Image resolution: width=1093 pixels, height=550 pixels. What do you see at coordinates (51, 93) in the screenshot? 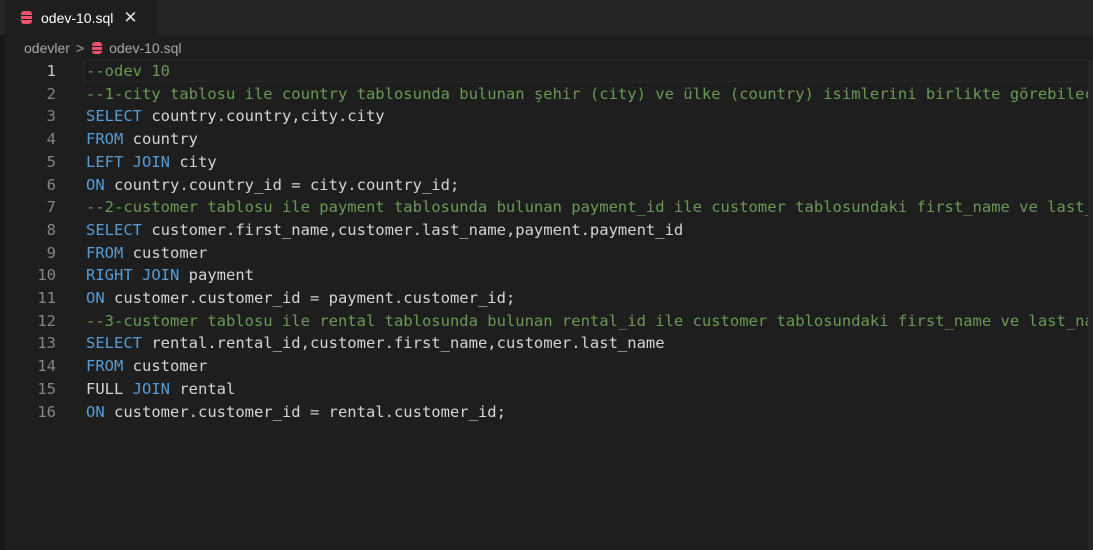
I see `line-number: 2` at bounding box center [51, 93].